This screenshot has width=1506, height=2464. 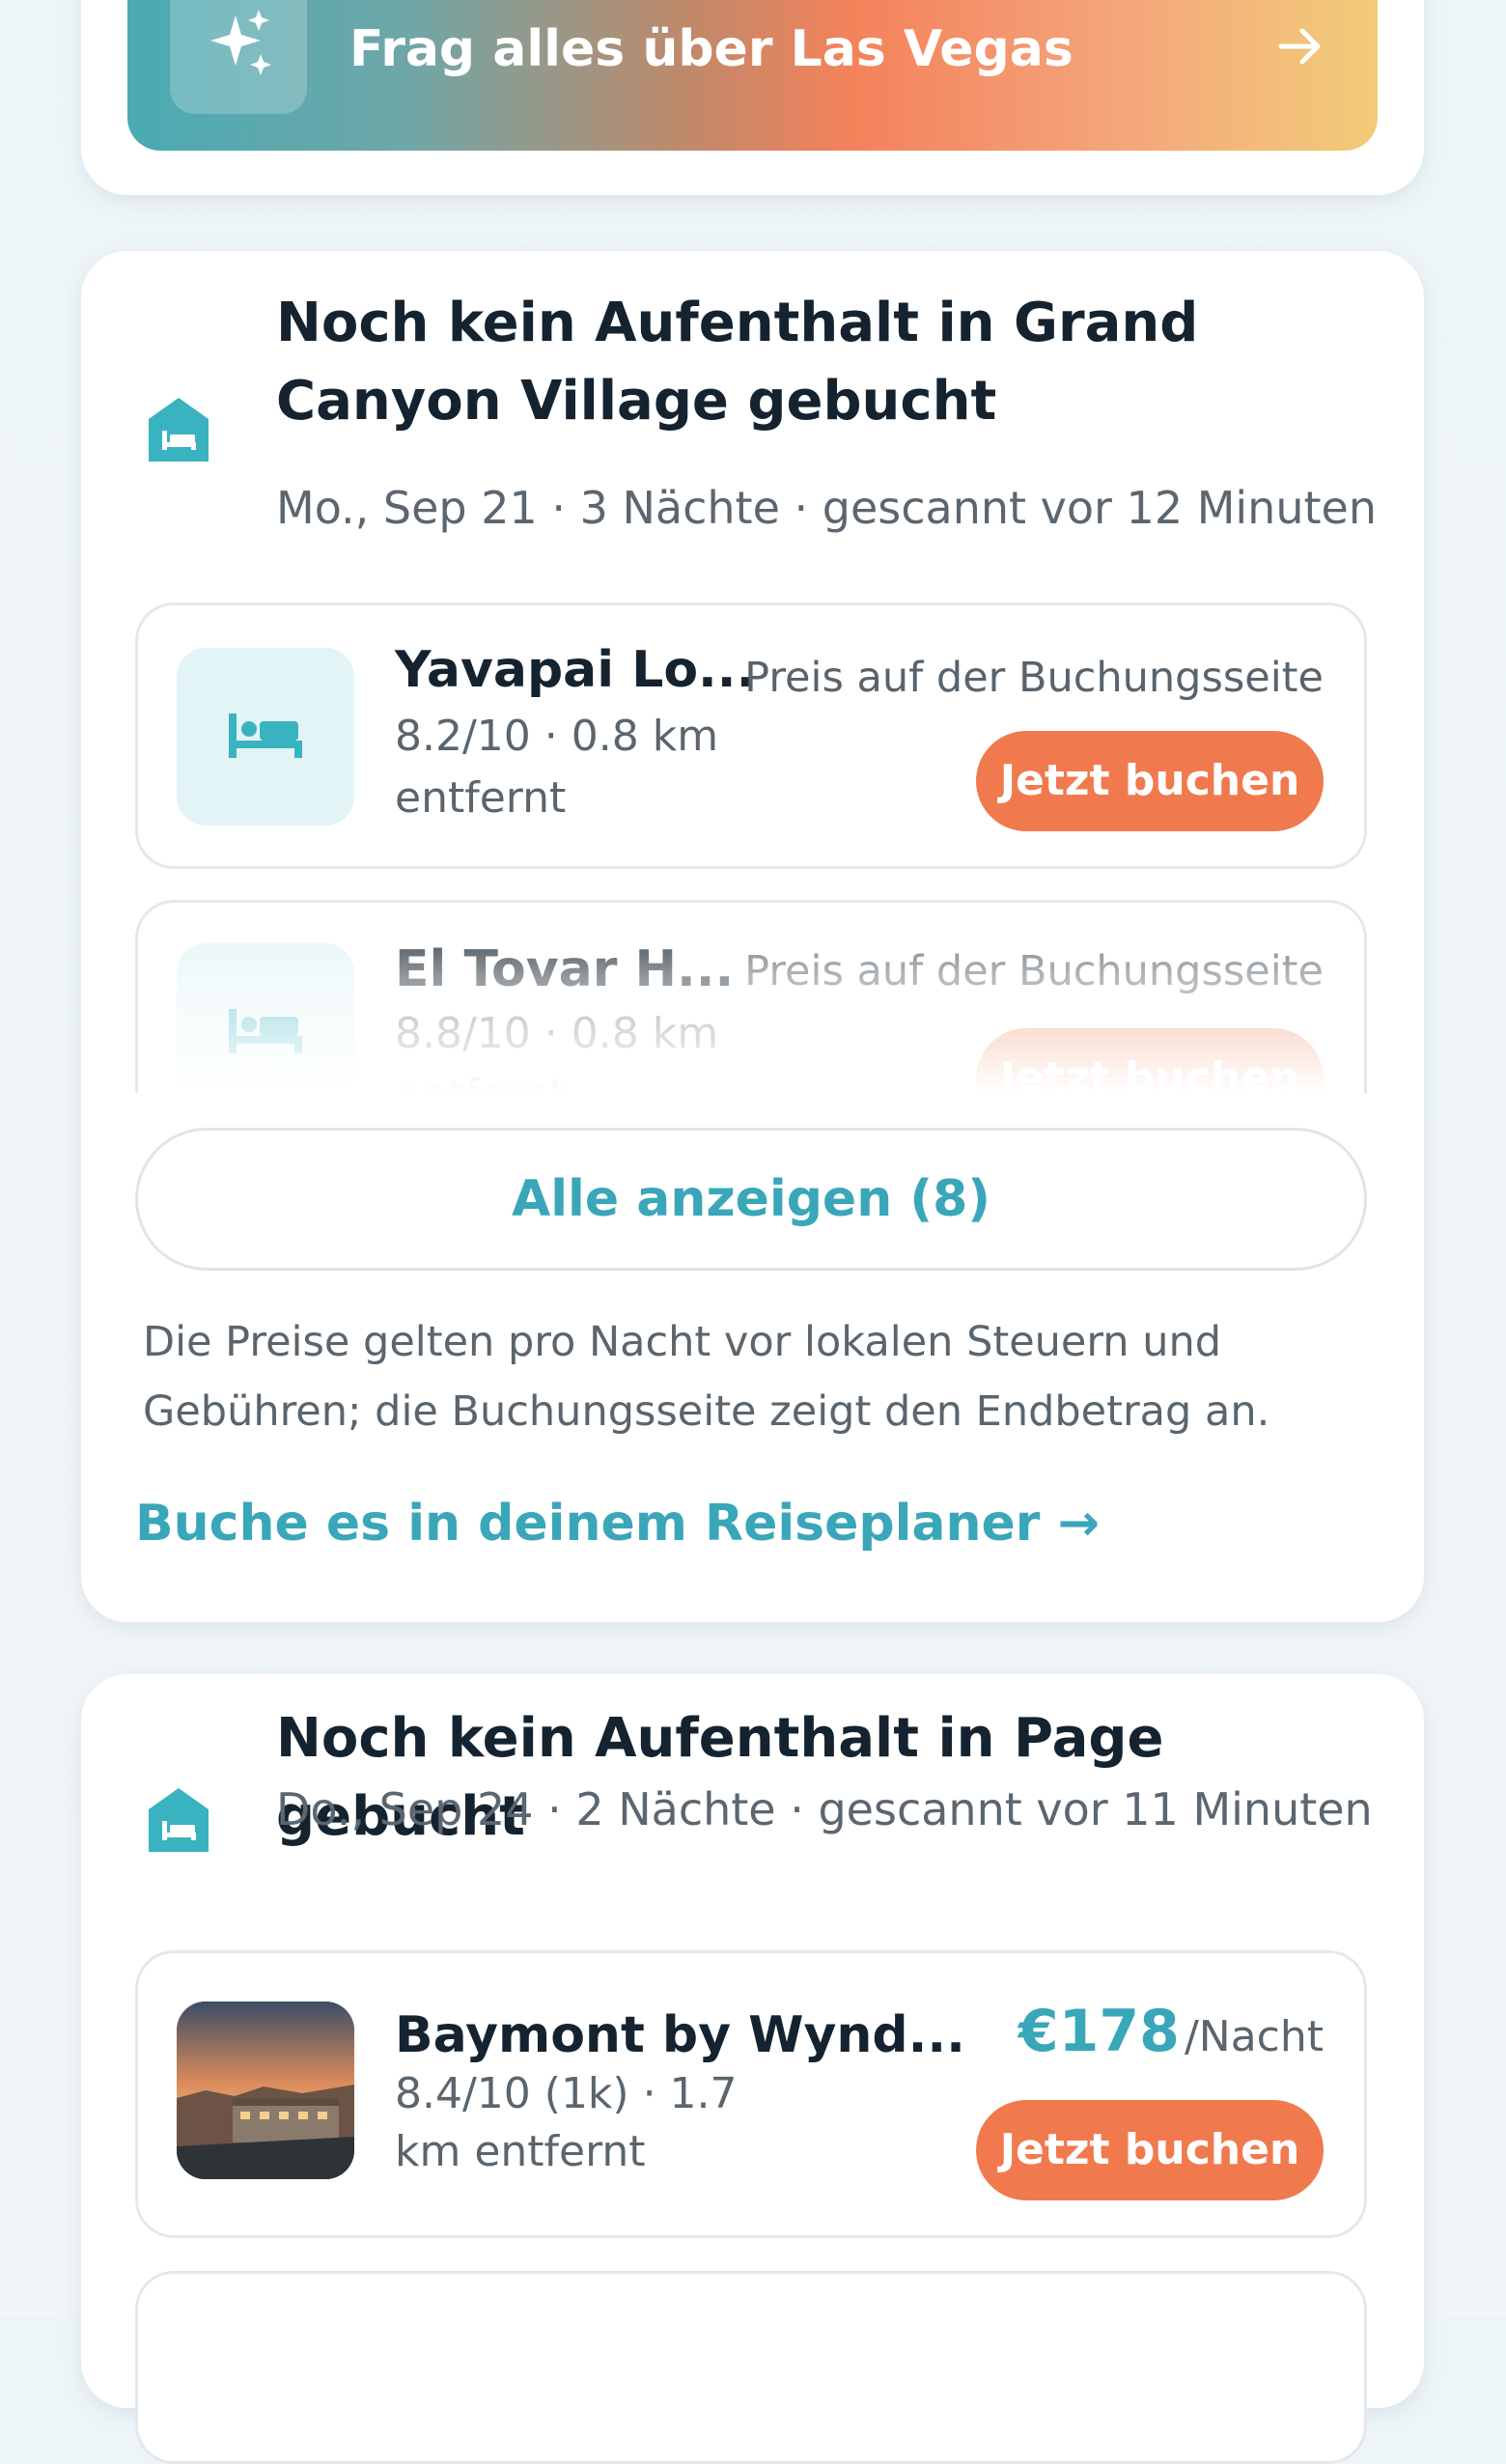 I want to click on ask-las-vegas-button: Frag alles über Las Vegas, so click(x=752, y=76).